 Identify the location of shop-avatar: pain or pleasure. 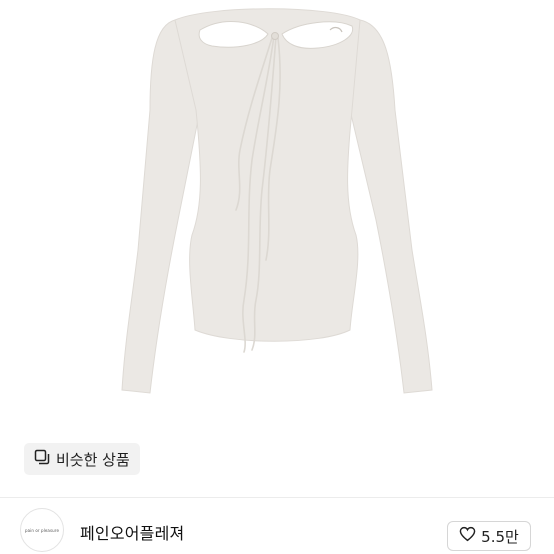
(42, 530).